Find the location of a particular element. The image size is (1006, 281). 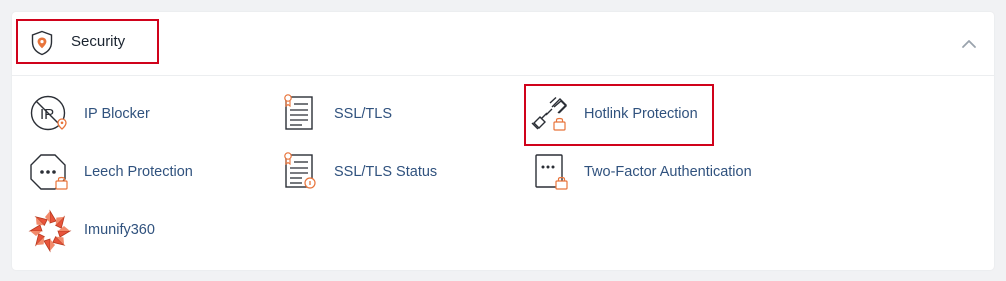

leech-protection-label: Leech Protection is located at coordinates (138, 172).